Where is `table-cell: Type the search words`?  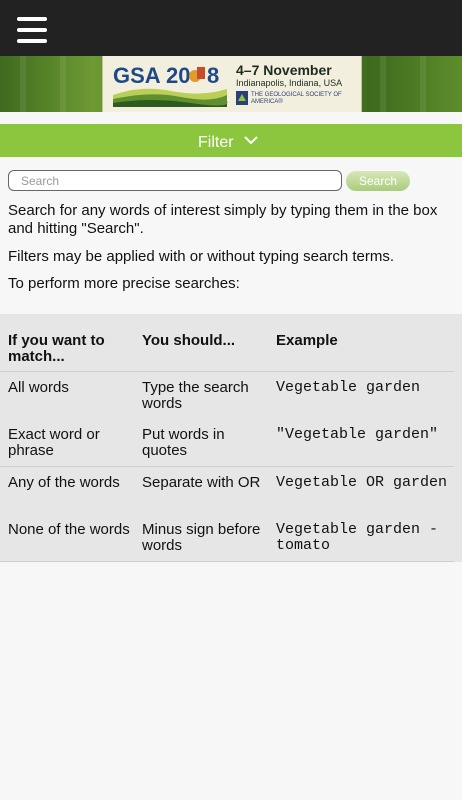
table-cell: Type the search words is located at coordinates (195, 395).